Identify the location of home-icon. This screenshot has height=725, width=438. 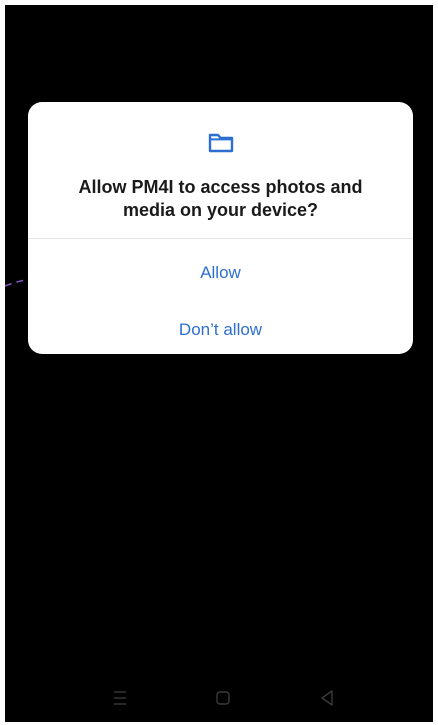
(223, 698).